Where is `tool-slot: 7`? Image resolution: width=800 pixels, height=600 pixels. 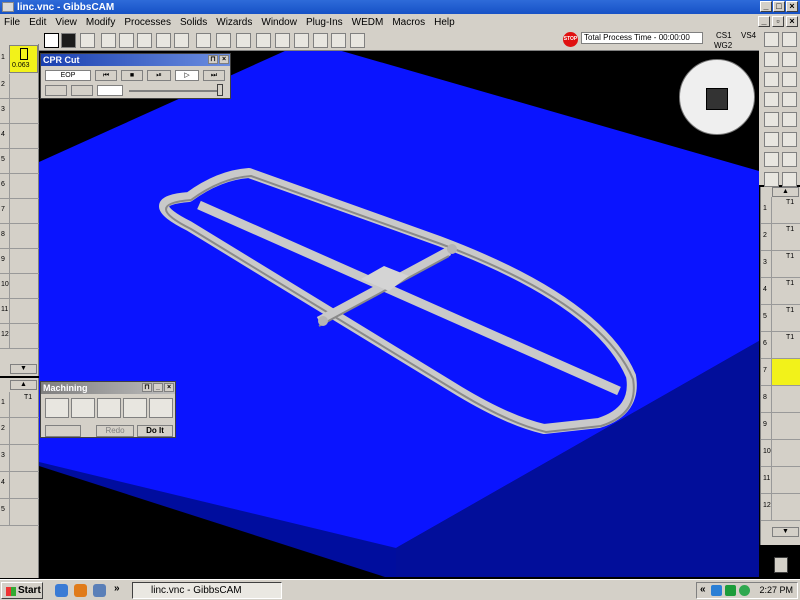
tool-slot: 7 is located at coordinates (19, 211).